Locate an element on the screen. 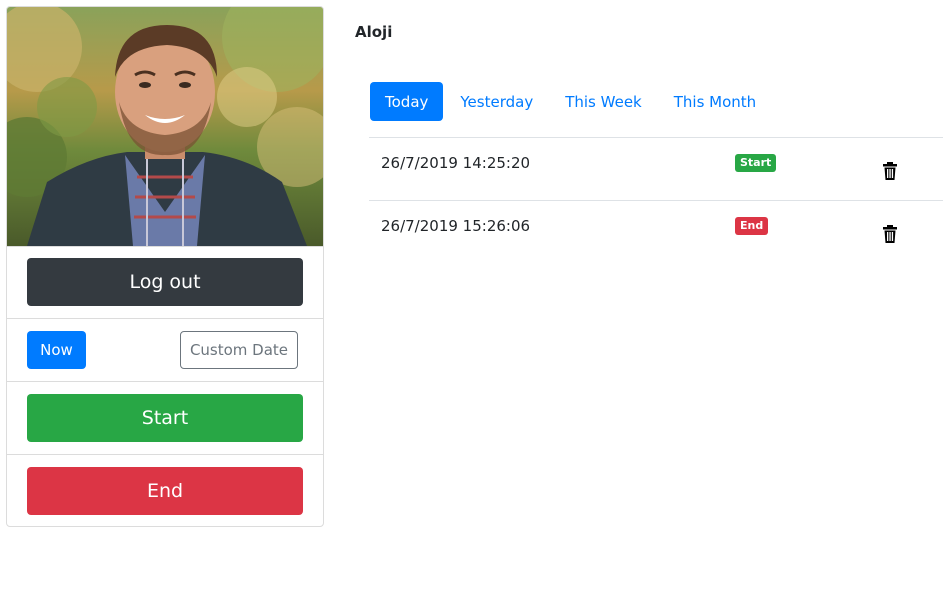 The width and height of the screenshot is (943, 592). end-section: End is located at coordinates (165, 490).